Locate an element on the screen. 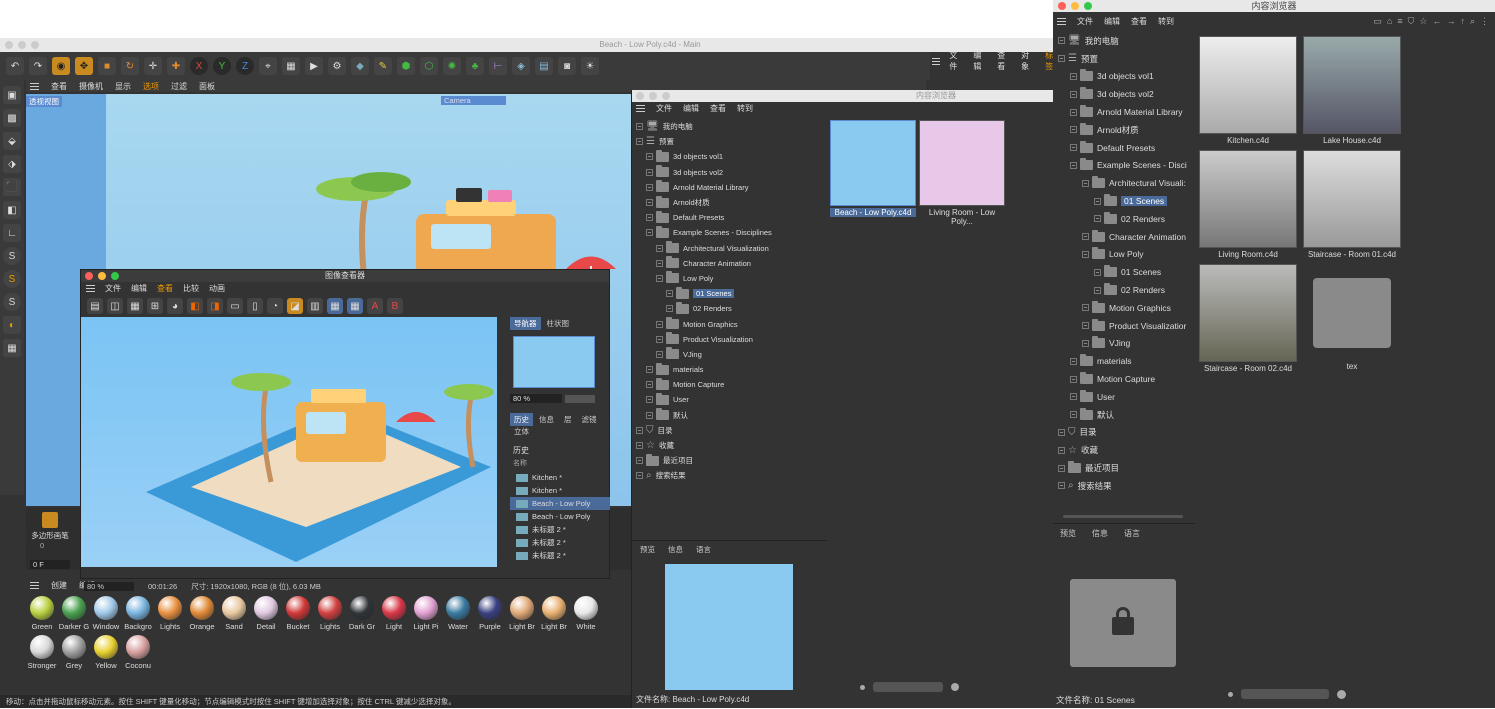  single-view-icon: ▭ is located at coordinates (235, 306).